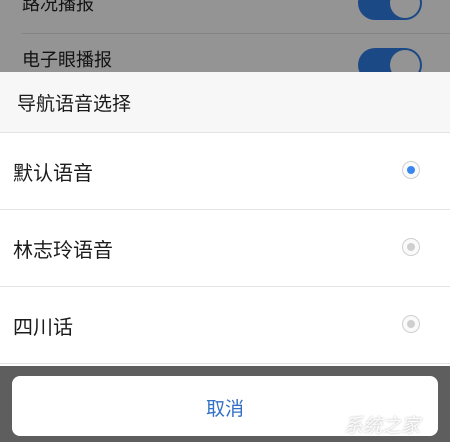 This screenshot has height=442, width=450. I want to click on option-label: 四川话, so click(43, 327).